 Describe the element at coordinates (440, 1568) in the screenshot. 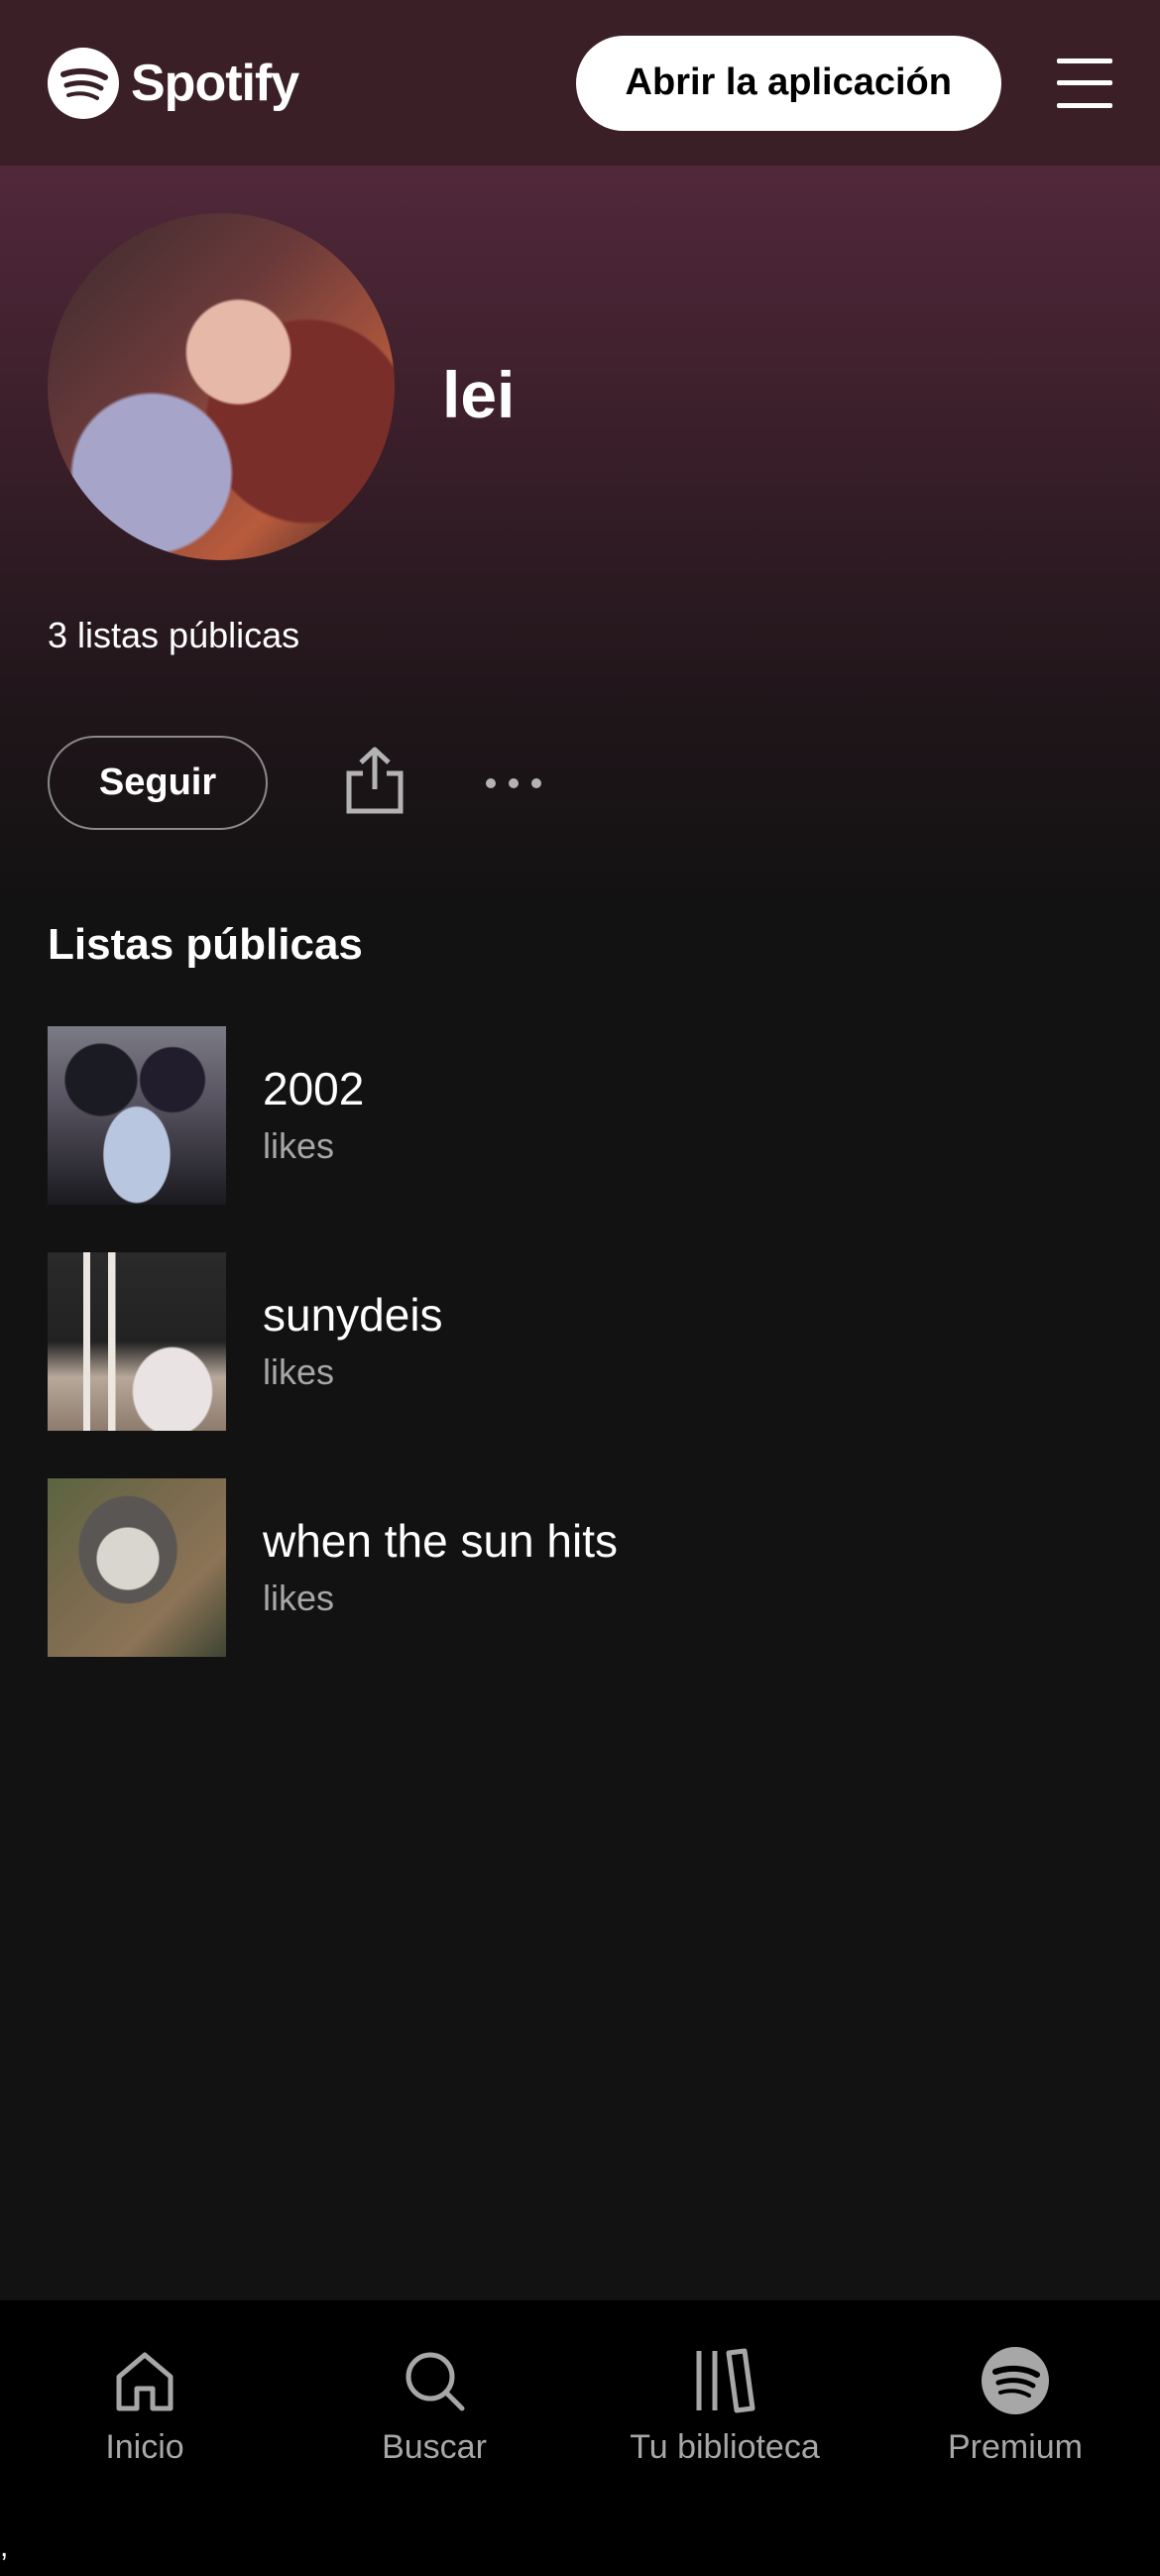

I see `playlist-text: when the sun hits likes` at that location.